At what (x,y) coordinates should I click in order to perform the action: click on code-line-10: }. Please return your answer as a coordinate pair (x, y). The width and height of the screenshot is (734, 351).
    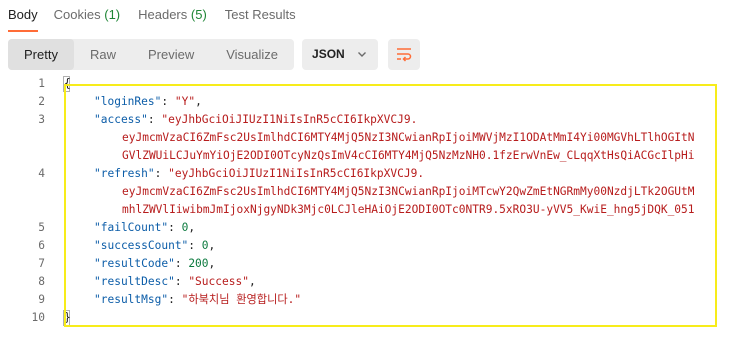
    Looking at the image, I should click on (67, 318).